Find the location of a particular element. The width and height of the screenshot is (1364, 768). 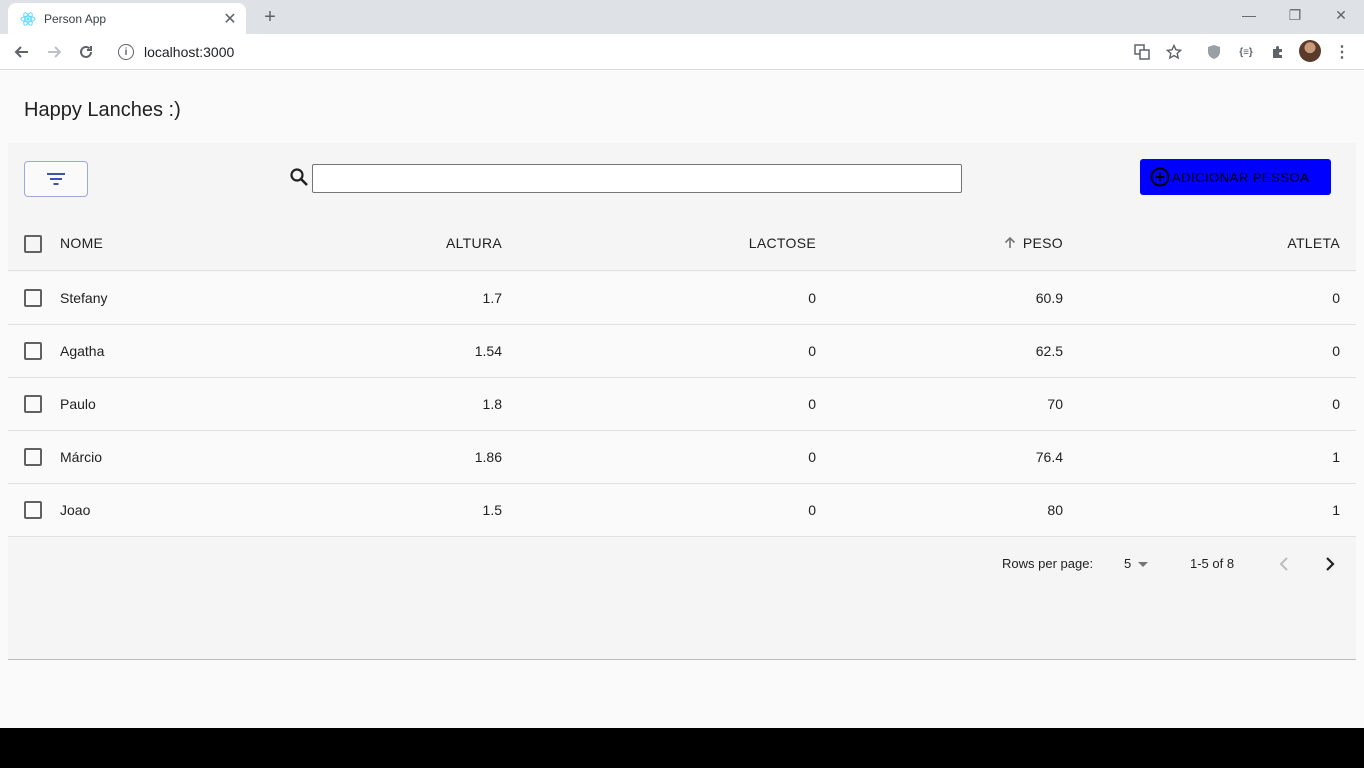

rows-per-page-value: 5 is located at coordinates (1128, 563).